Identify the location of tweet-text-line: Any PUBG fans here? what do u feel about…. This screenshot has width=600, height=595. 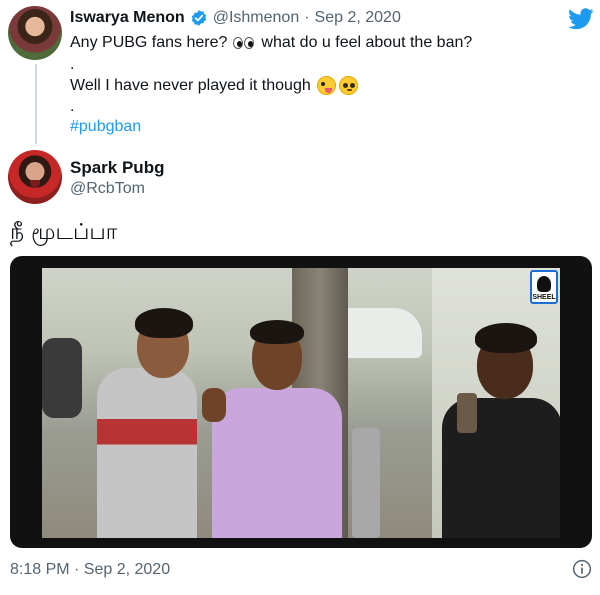
(271, 43).